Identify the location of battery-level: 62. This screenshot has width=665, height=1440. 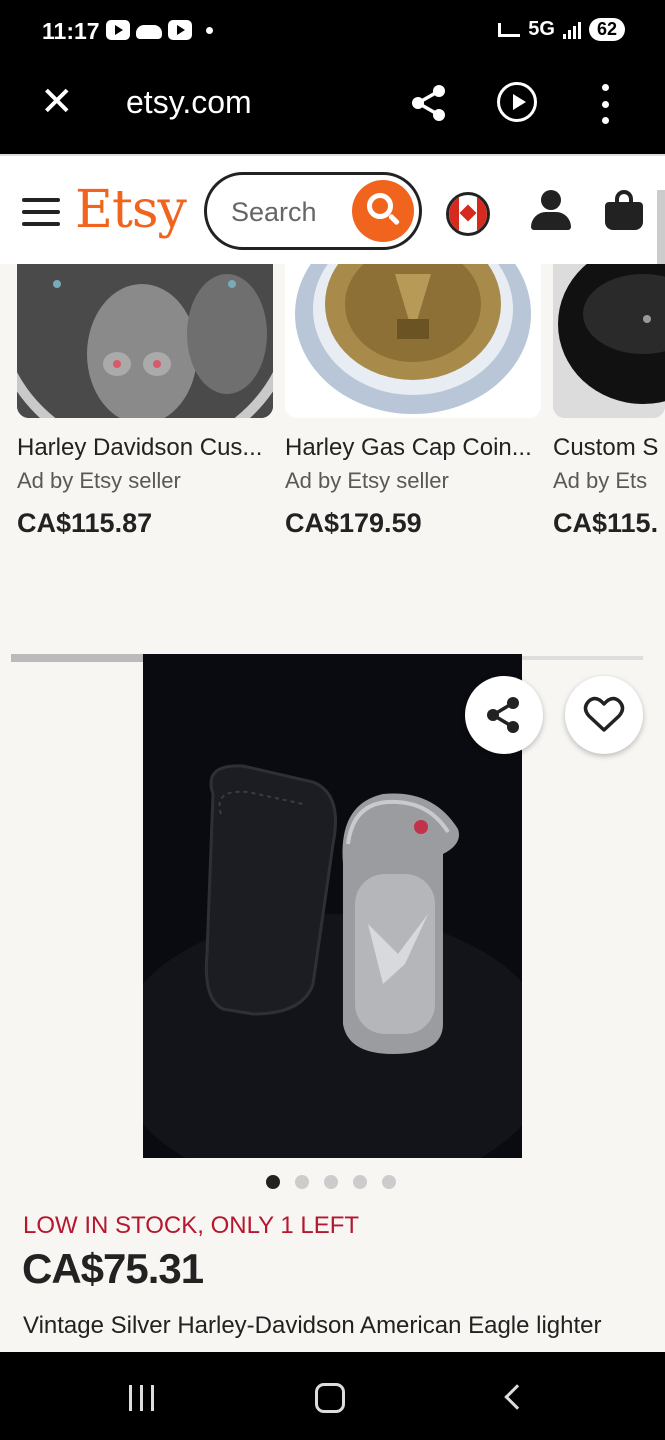
(606, 29).